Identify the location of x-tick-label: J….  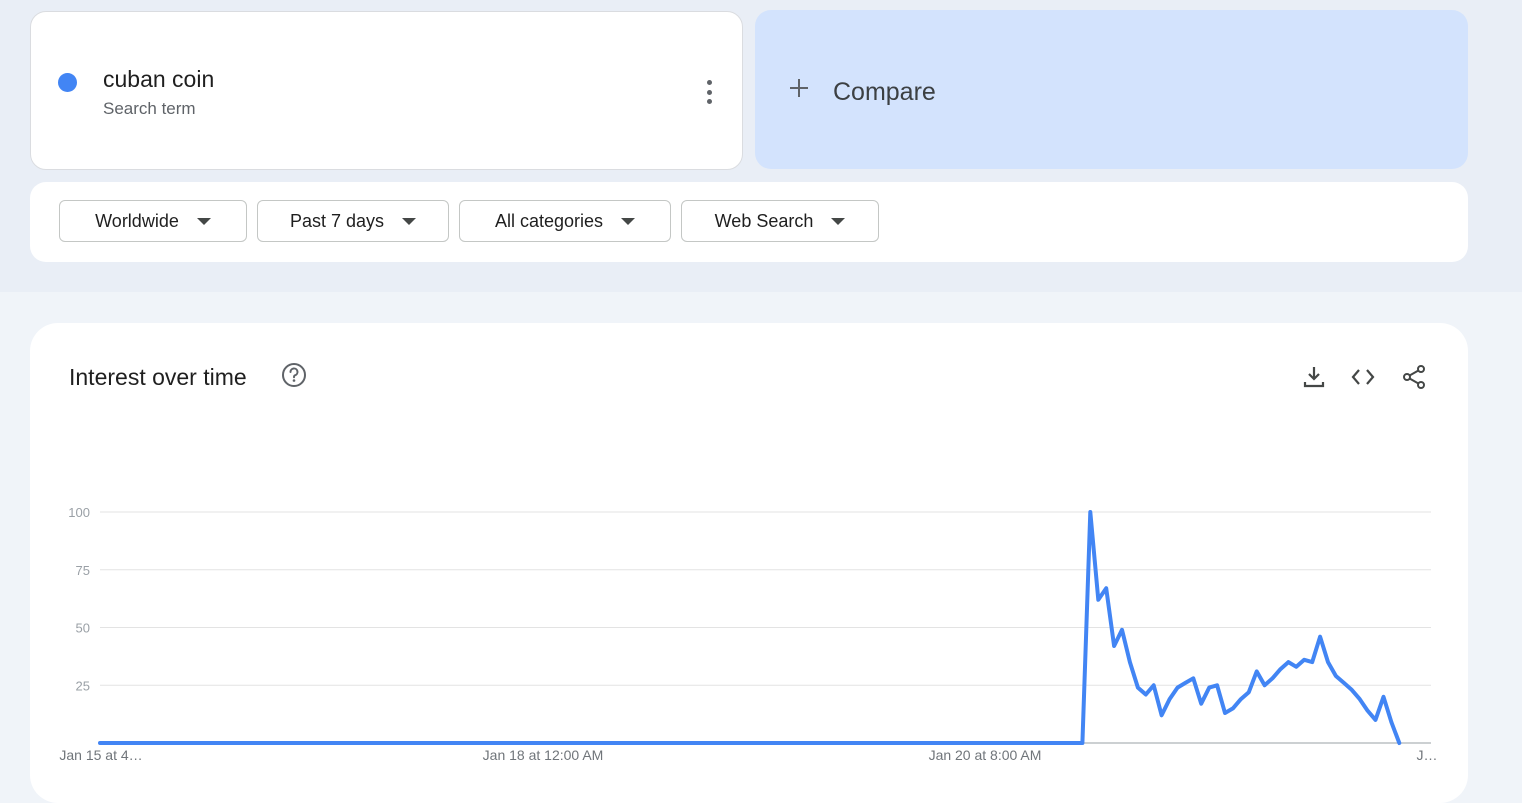
(1427, 755).